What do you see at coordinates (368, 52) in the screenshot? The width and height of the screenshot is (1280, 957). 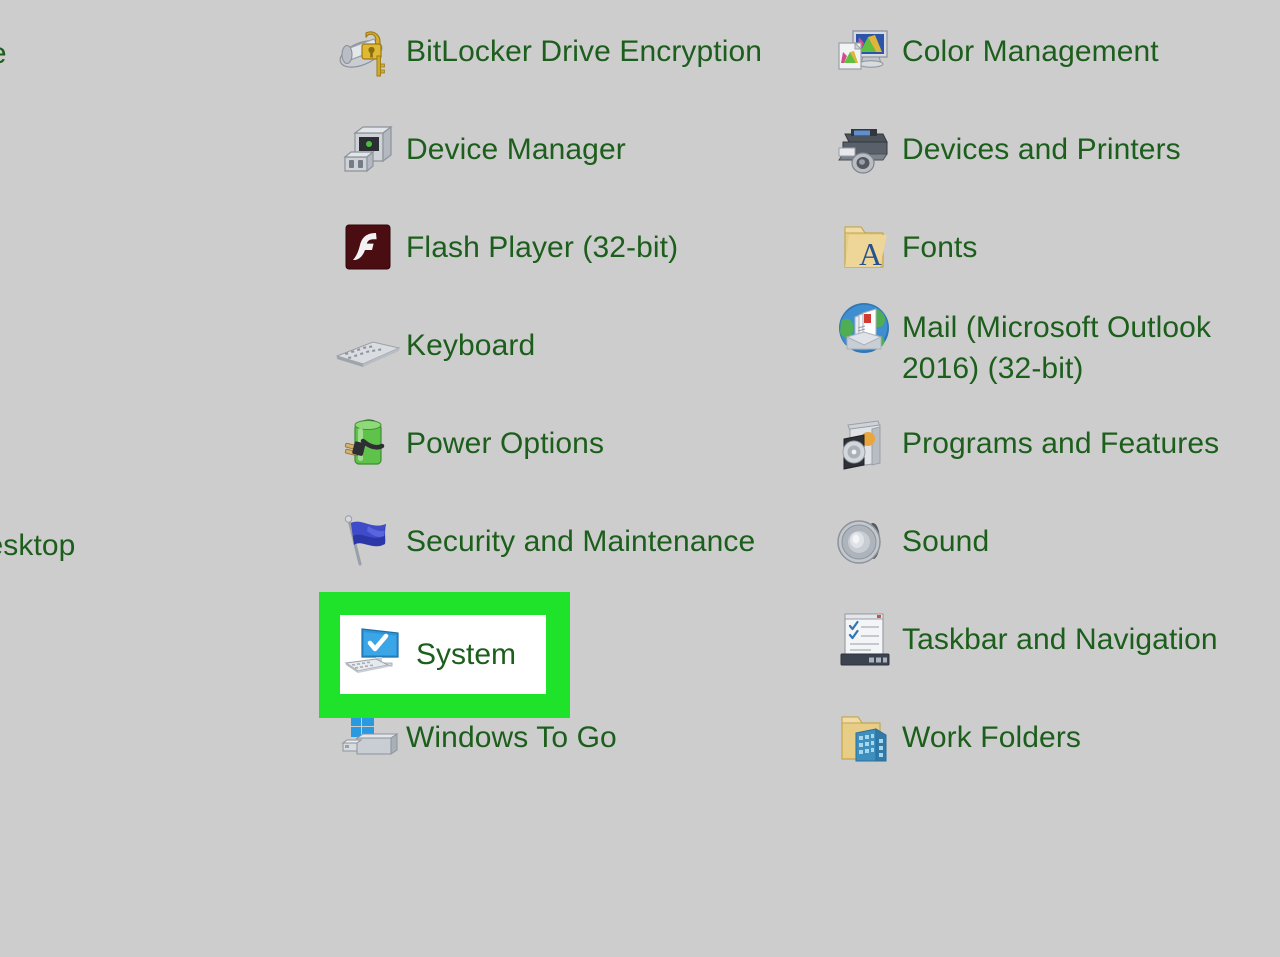 I see `bitlocker-icon` at bounding box center [368, 52].